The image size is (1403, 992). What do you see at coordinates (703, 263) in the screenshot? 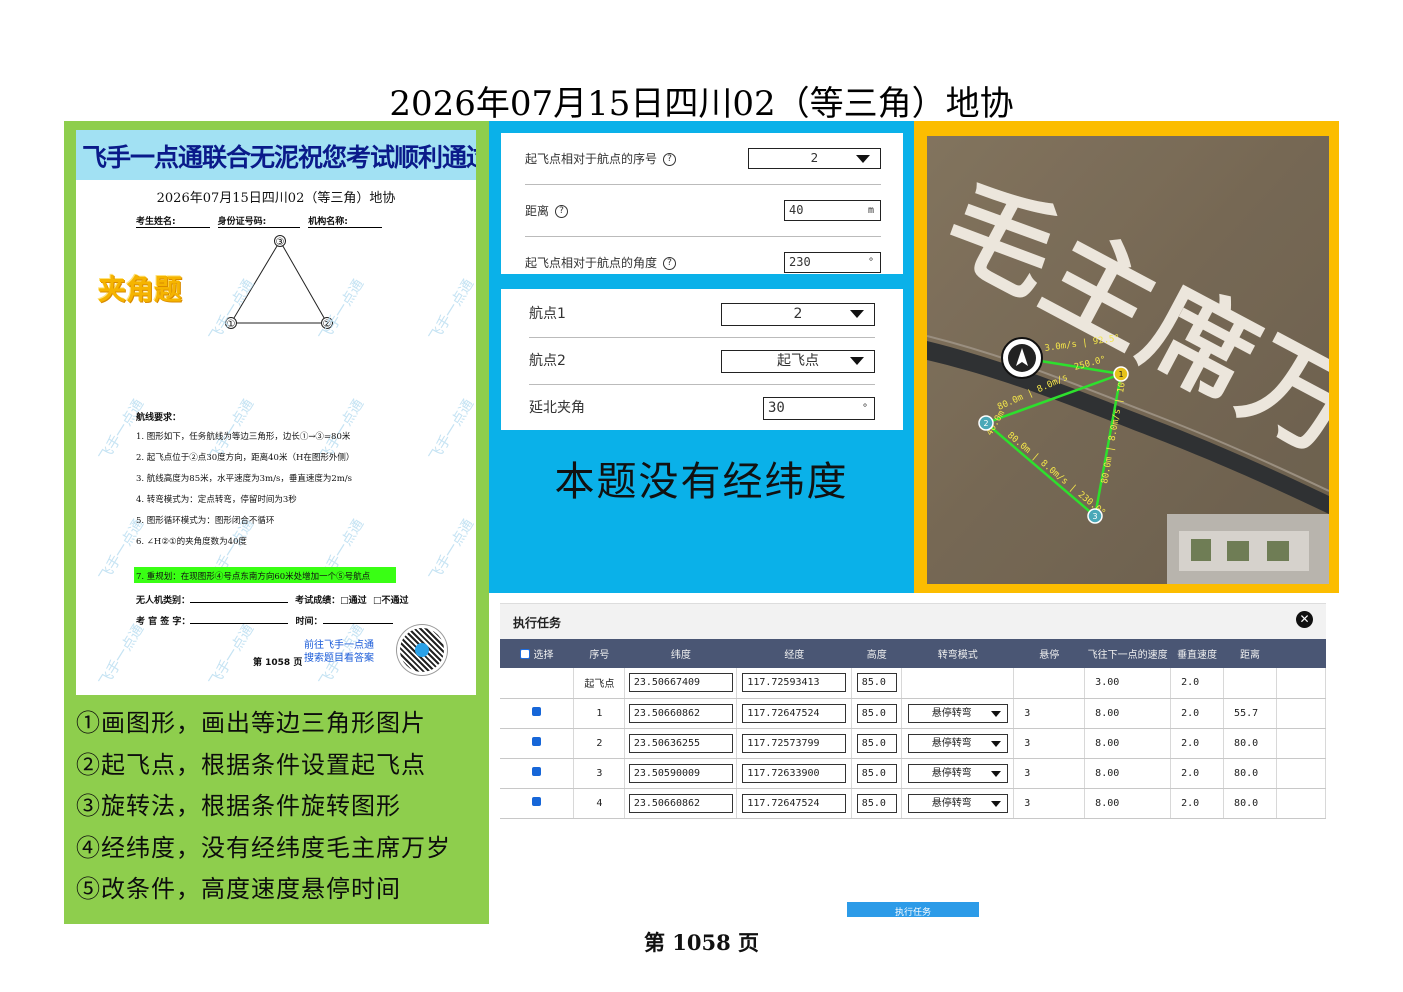
I see `angle-row: 起飞点相对于航点的角度? 230 °` at bounding box center [703, 263].